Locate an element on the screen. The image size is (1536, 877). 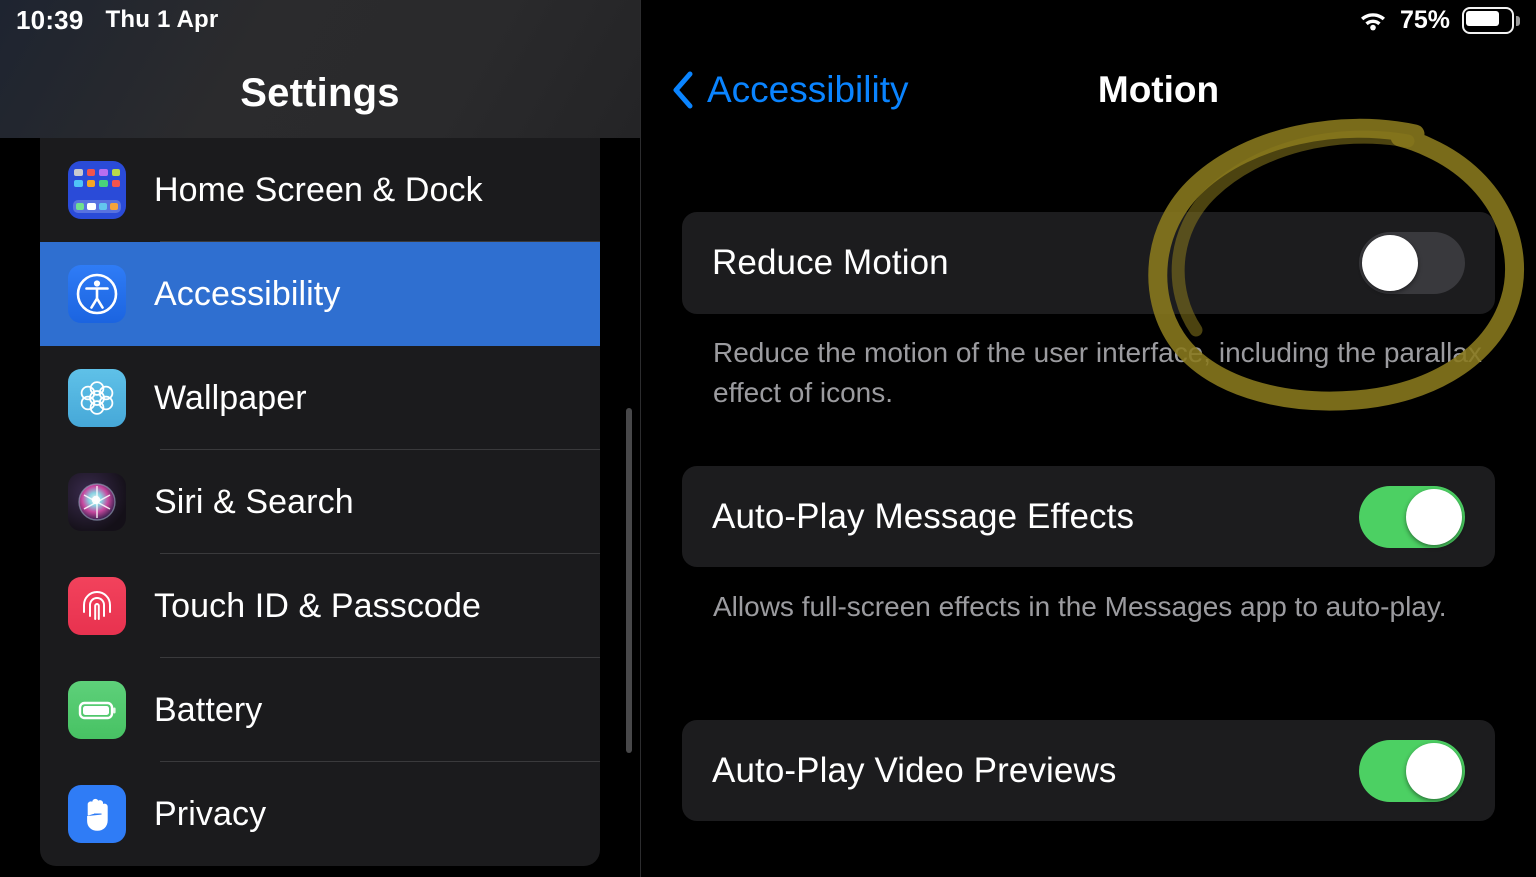
accessibility-icon is located at coordinates (97, 294).